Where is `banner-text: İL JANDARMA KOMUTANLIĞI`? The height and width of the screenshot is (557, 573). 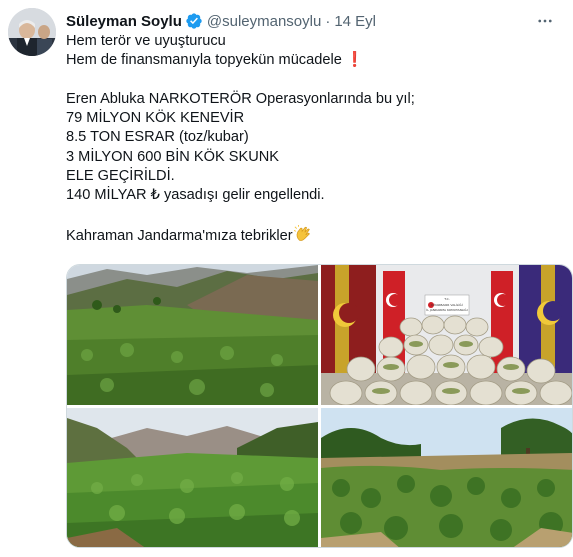 banner-text: İL JANDARMA KOMUTANLIĞI is located at coordinates (446, 309).